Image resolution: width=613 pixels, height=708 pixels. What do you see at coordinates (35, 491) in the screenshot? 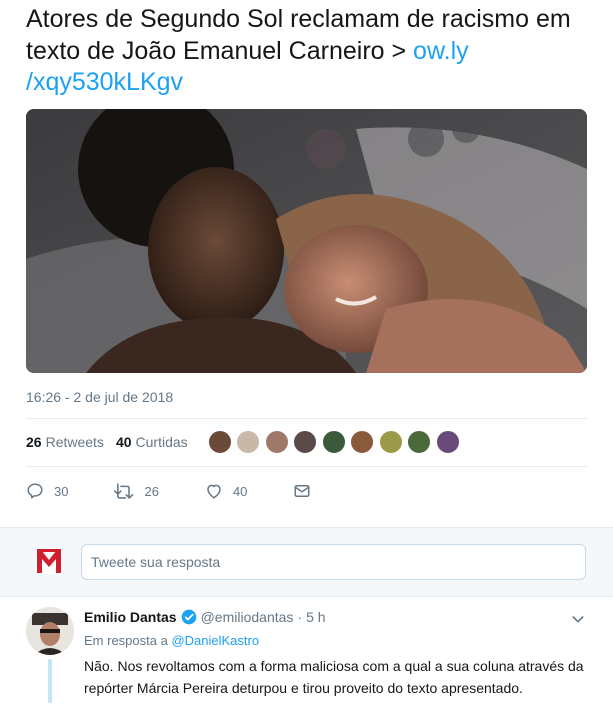
I see `reply-icon` at bounding box center [35, 491].